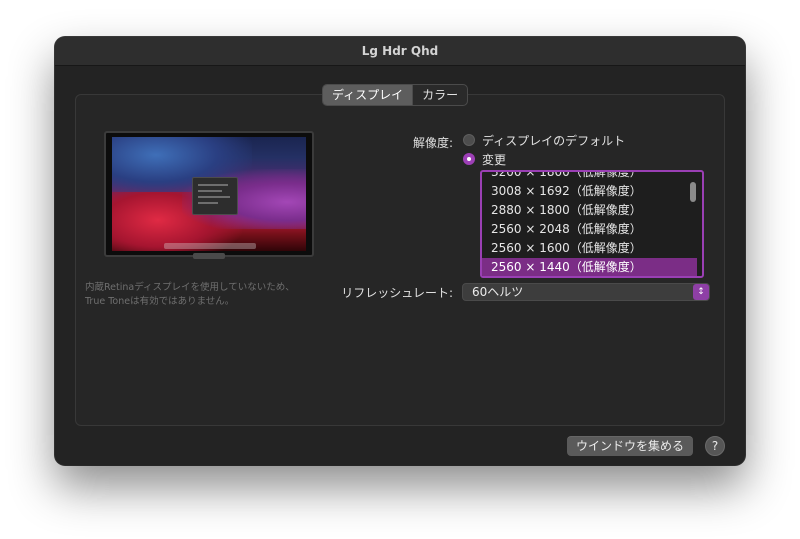 This screenshot has width=800, height=539. I want to click on display-preview, so click(209, 194).